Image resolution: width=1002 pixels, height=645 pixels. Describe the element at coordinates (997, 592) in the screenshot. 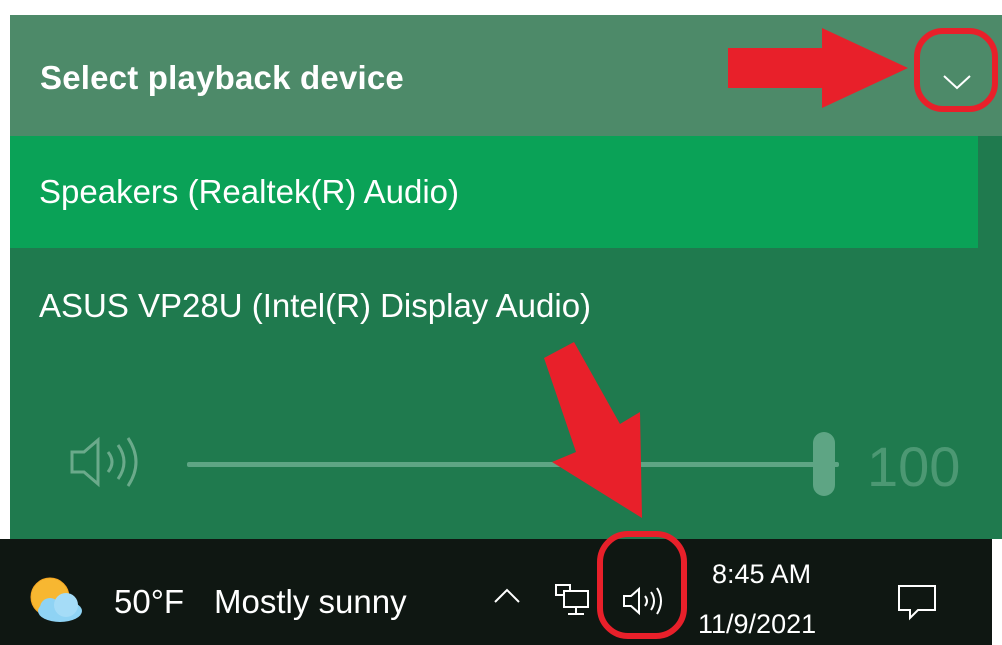

I see `screen-edge` at that location.